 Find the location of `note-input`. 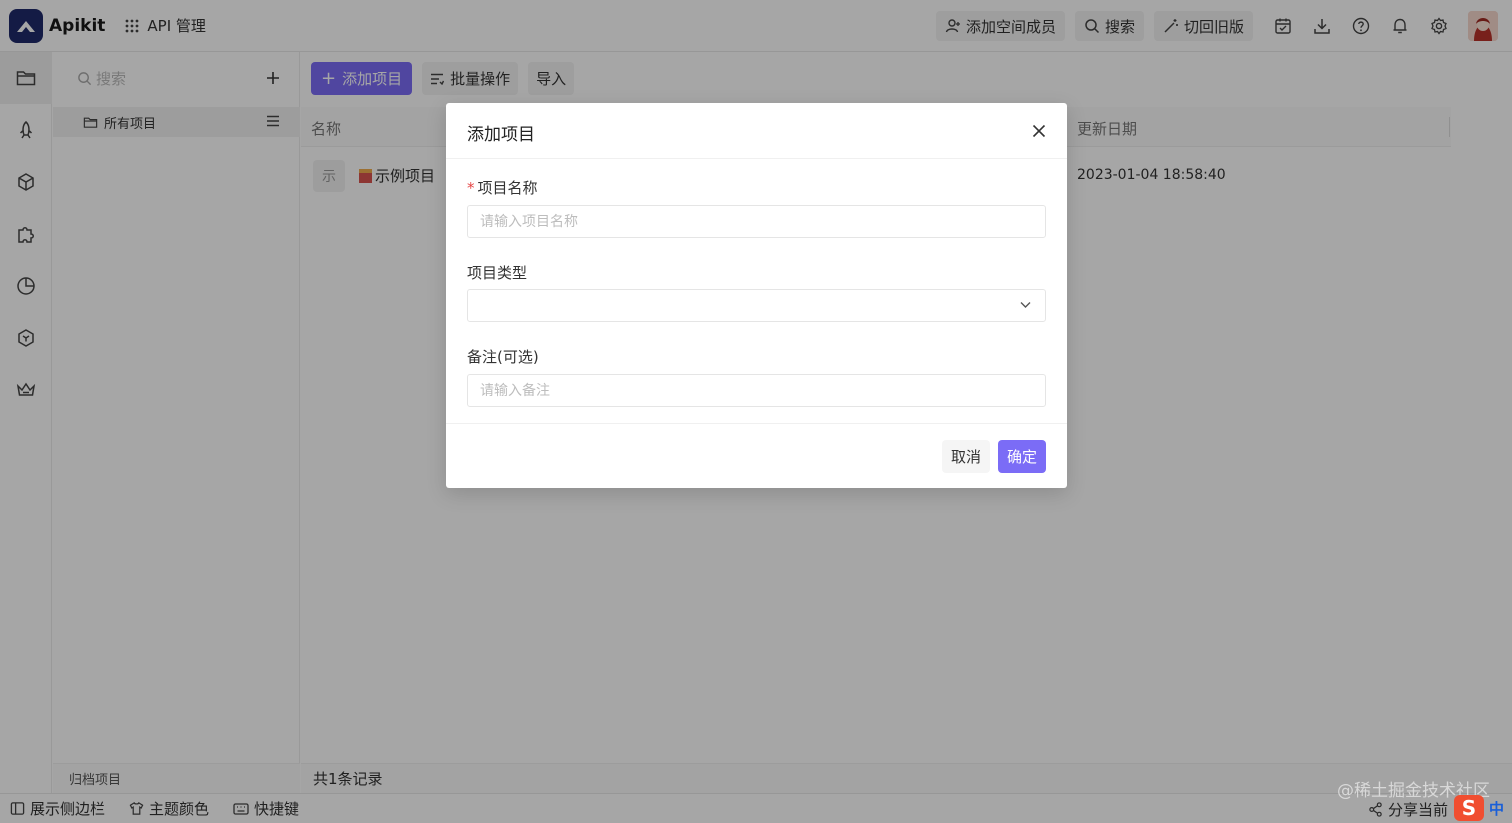

note-input is located at coordinates (756, 390).